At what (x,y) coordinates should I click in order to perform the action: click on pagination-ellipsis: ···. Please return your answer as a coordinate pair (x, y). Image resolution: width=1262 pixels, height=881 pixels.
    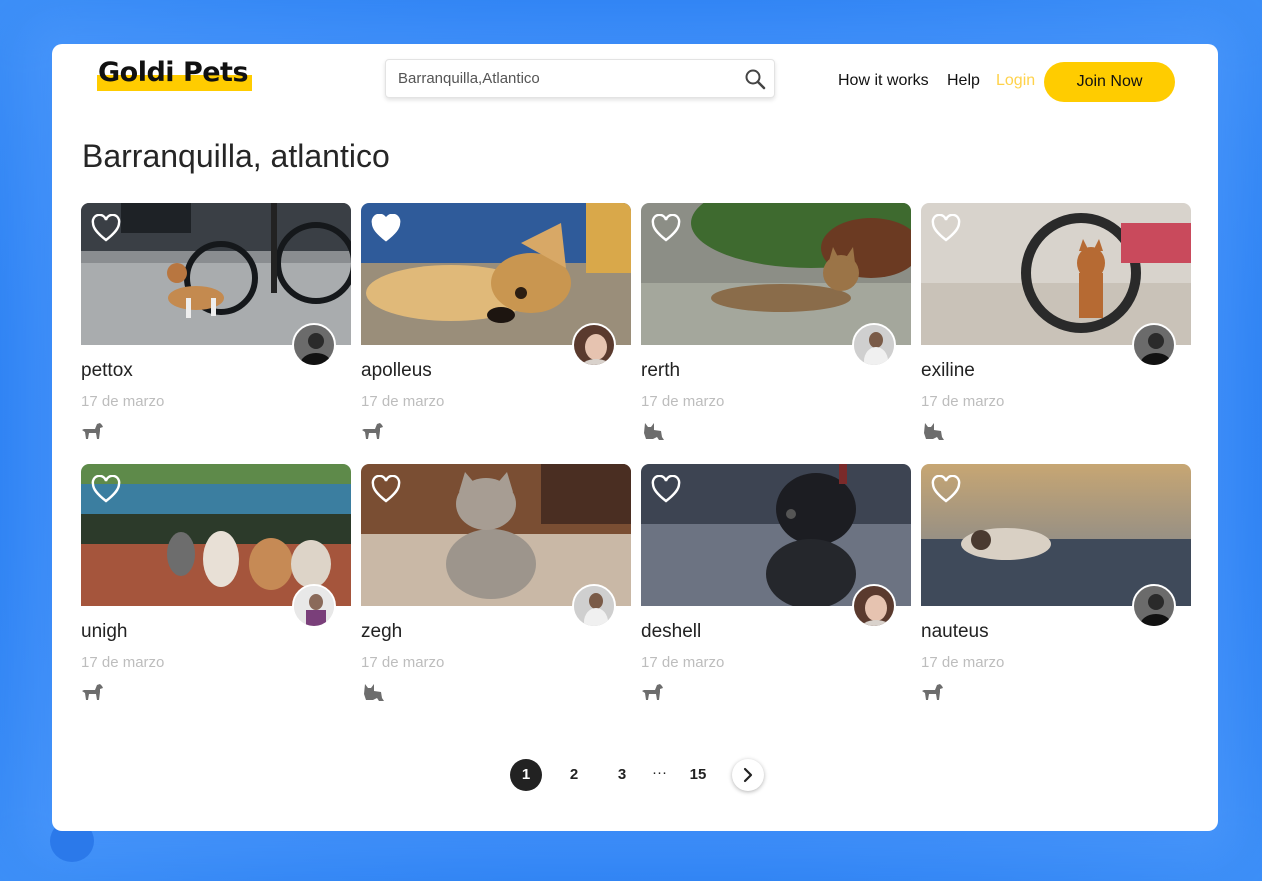
    Looking at the image, I should click on (659, 772).